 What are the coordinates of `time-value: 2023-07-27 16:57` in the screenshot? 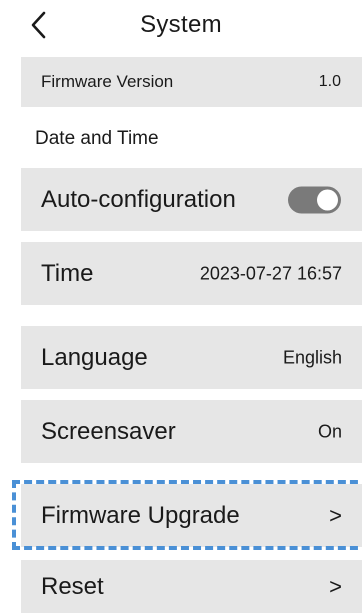 It's located at (270, 273).